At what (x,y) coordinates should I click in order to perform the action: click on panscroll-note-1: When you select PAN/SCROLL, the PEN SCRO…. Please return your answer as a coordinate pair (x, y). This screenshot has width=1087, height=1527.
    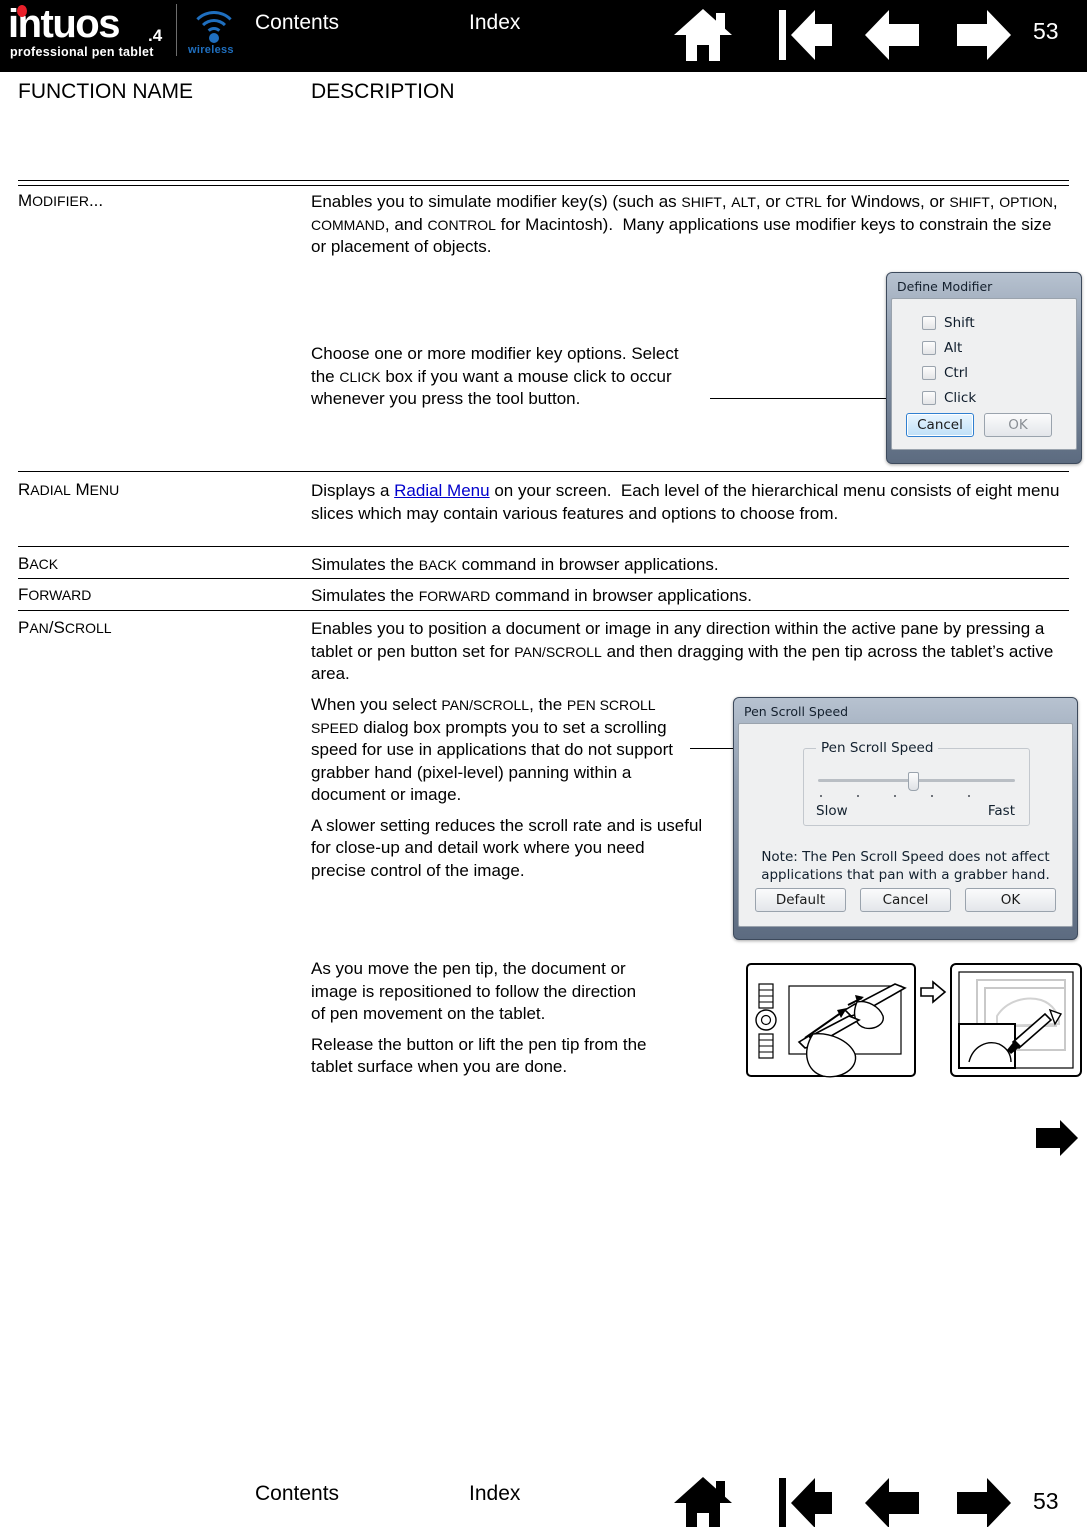
    Looking at the image, I should click on (492, 749).